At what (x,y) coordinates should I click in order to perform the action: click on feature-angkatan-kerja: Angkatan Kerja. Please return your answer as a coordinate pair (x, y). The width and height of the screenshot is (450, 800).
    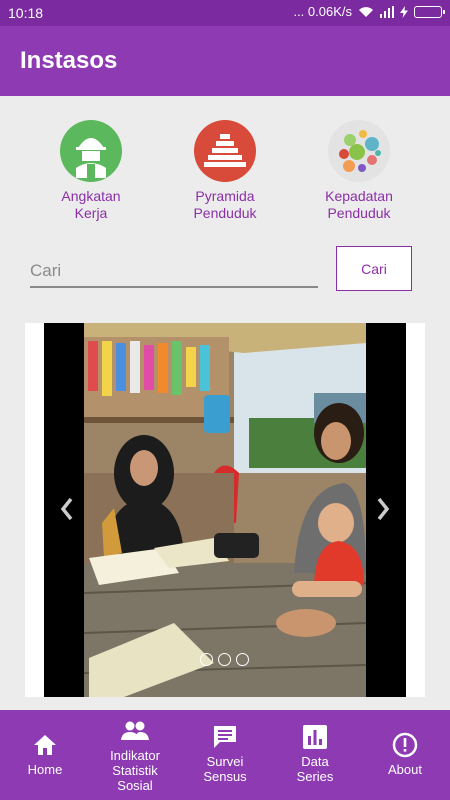
    Looking at the image, I should click on (91, 171).